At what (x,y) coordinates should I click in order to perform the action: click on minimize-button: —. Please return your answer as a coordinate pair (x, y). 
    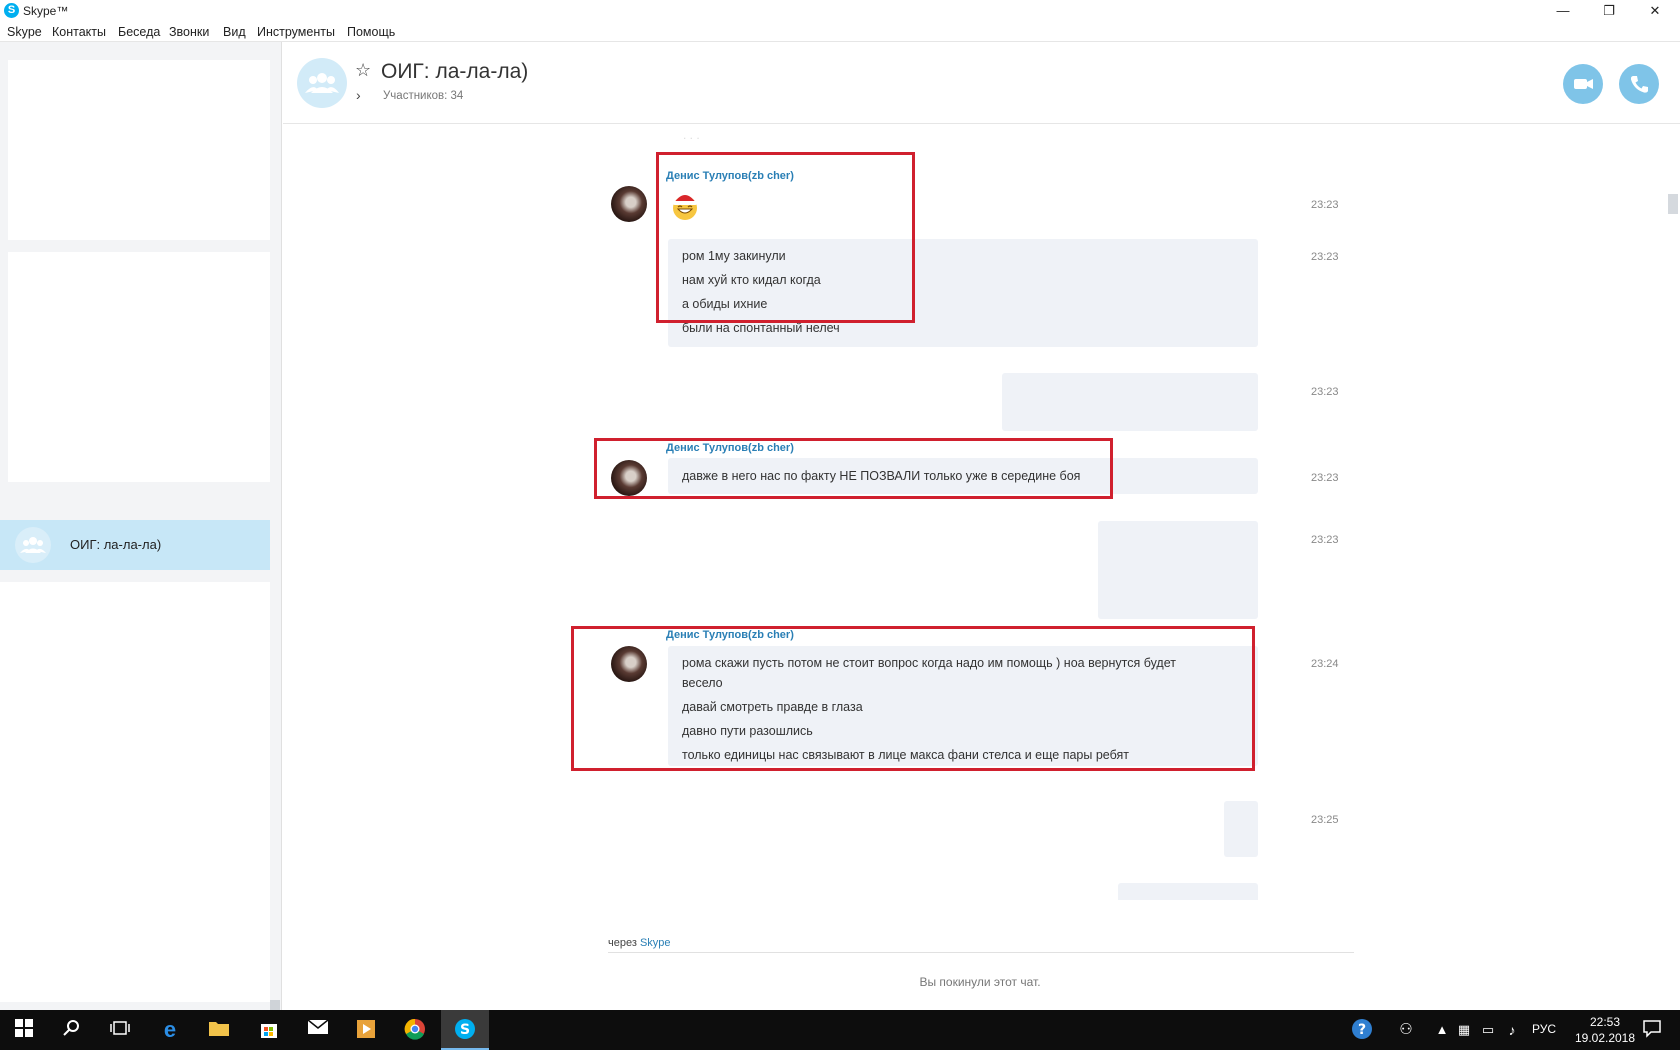
    Looking at the image, I should click on (1563, 11).